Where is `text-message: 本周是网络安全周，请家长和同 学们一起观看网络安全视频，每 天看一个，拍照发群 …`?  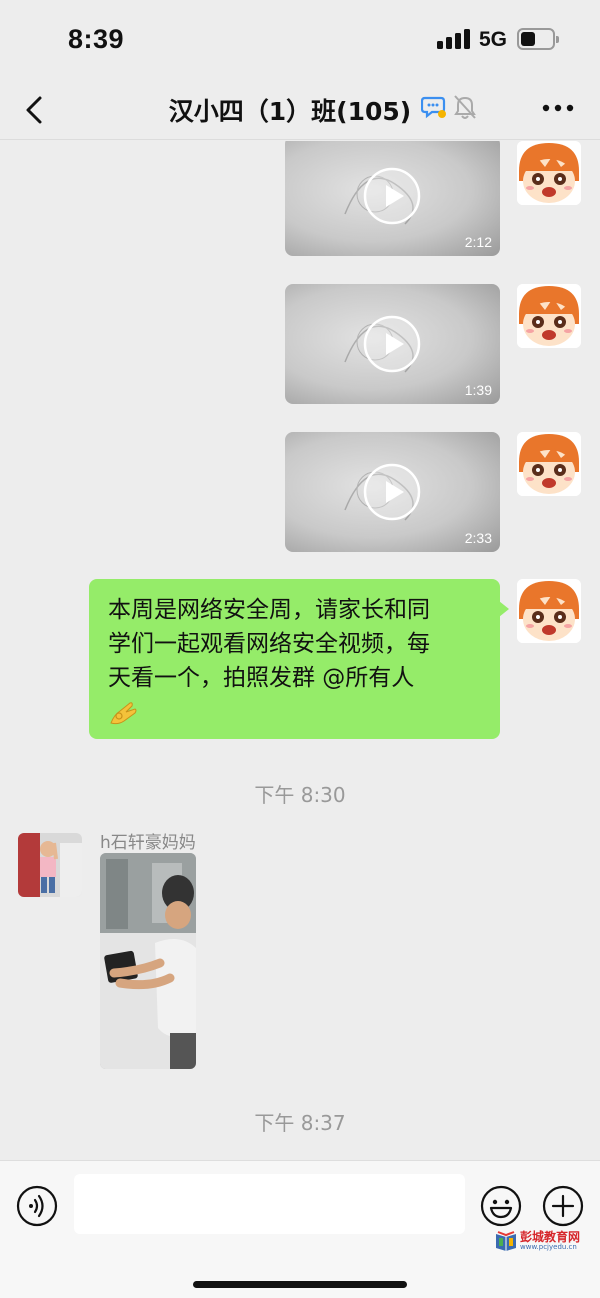
text-message: 本周是网络安全周，请家长和同 学们一起观看网络安全视频，每 天看一个，拍照发群 … is located at coordinates (299, 659).